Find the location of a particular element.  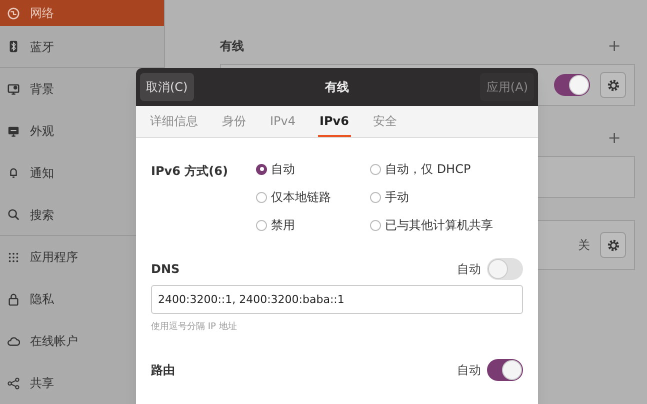

section-title: 有线 is located at coordinates (232, 46).